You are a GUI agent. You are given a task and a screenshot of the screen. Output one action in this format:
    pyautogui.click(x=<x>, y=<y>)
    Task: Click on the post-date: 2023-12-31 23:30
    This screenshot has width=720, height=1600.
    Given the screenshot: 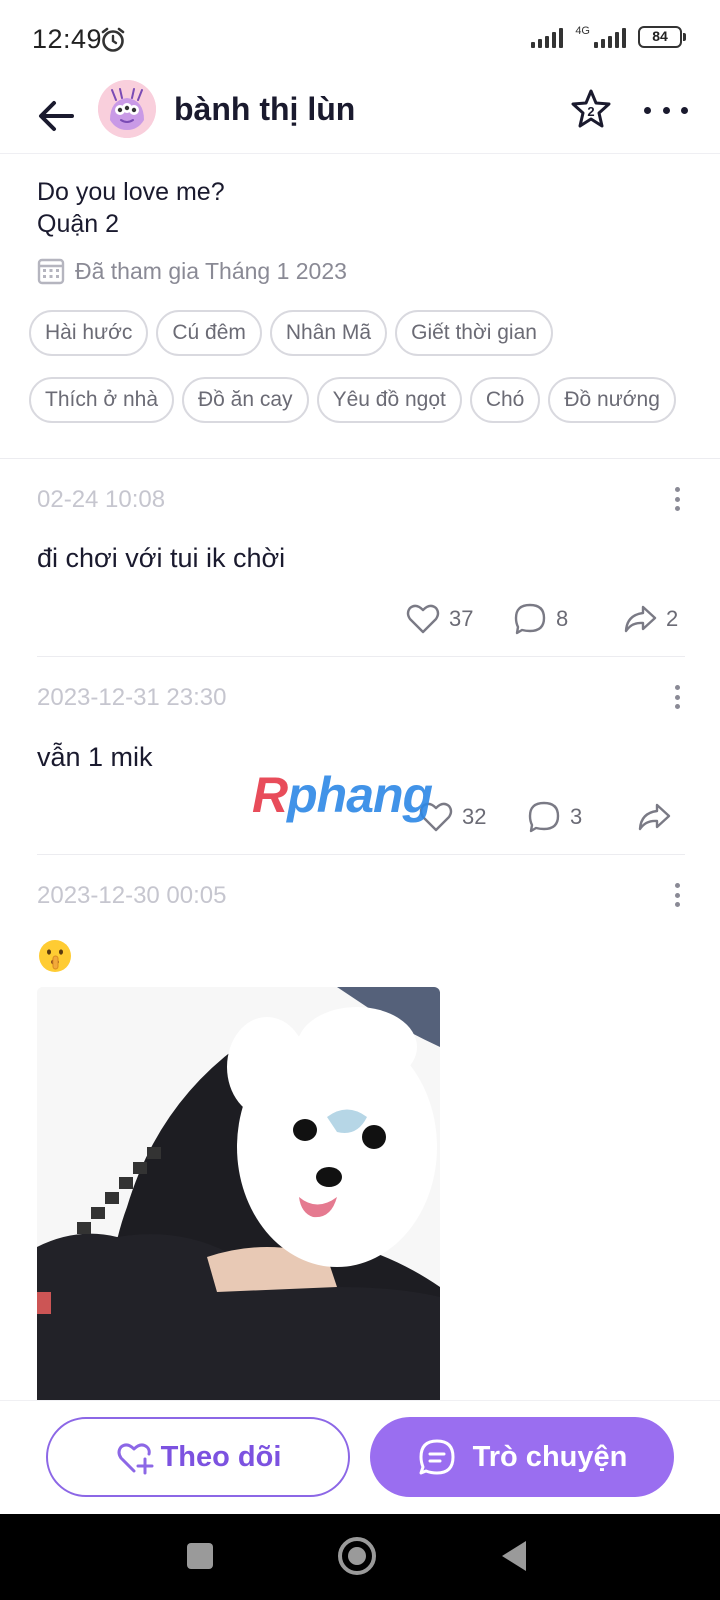 What is the action you would take?
    pyautogui.click(x=132, y=697)
    